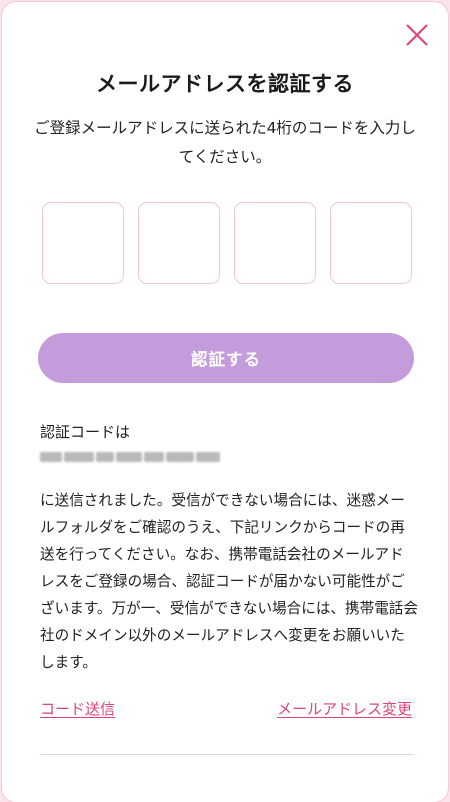 This screenshot has height=802, width=450. I want to click on code-sent-label: 認証コードは, so click(85, 432).